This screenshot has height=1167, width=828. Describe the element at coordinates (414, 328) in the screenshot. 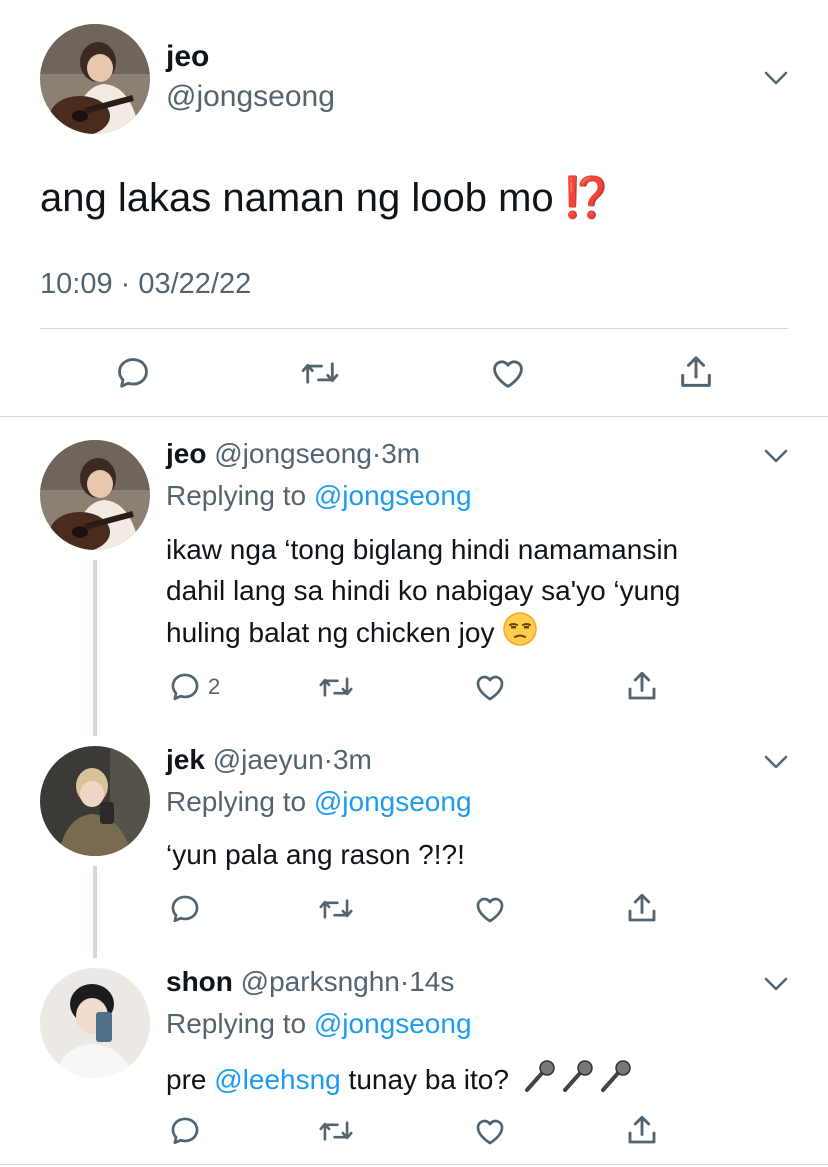

I see `divider` at that location.